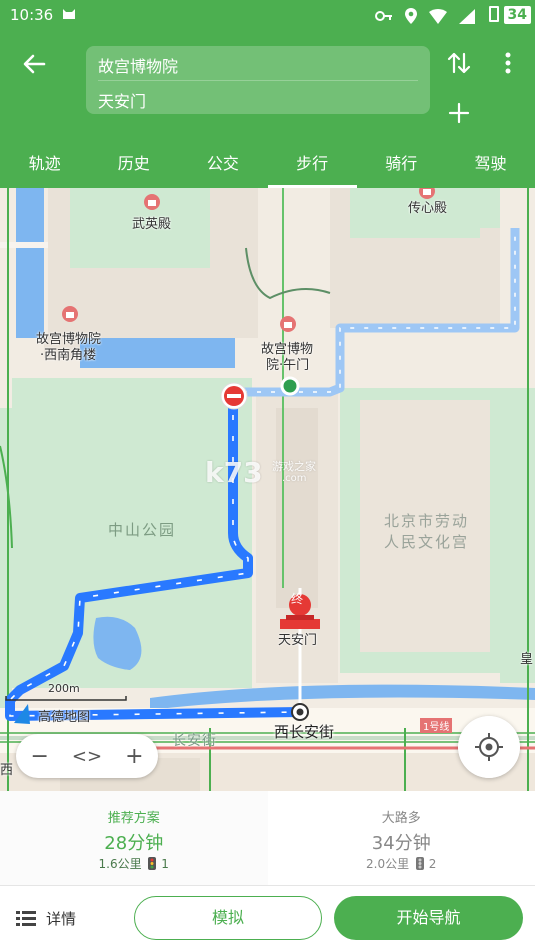  What do you see at coordinates (426, 541) in the screenshot?
I see `map-label-laodong-2: 人民文化宫` at bounding box center [426, 541].